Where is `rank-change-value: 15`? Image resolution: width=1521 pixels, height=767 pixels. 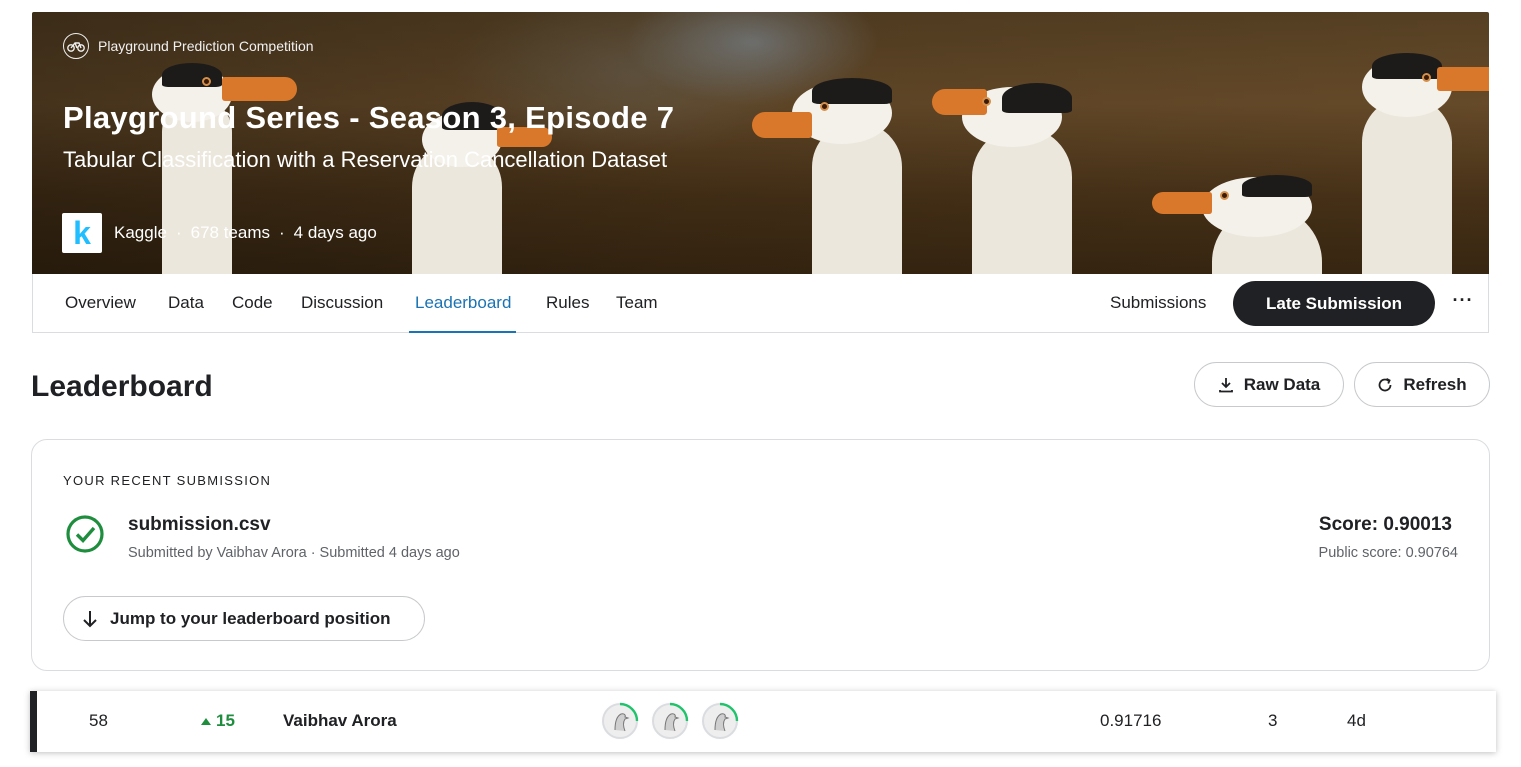 rank-change-value: 15 is located at coordinates (225, 720).